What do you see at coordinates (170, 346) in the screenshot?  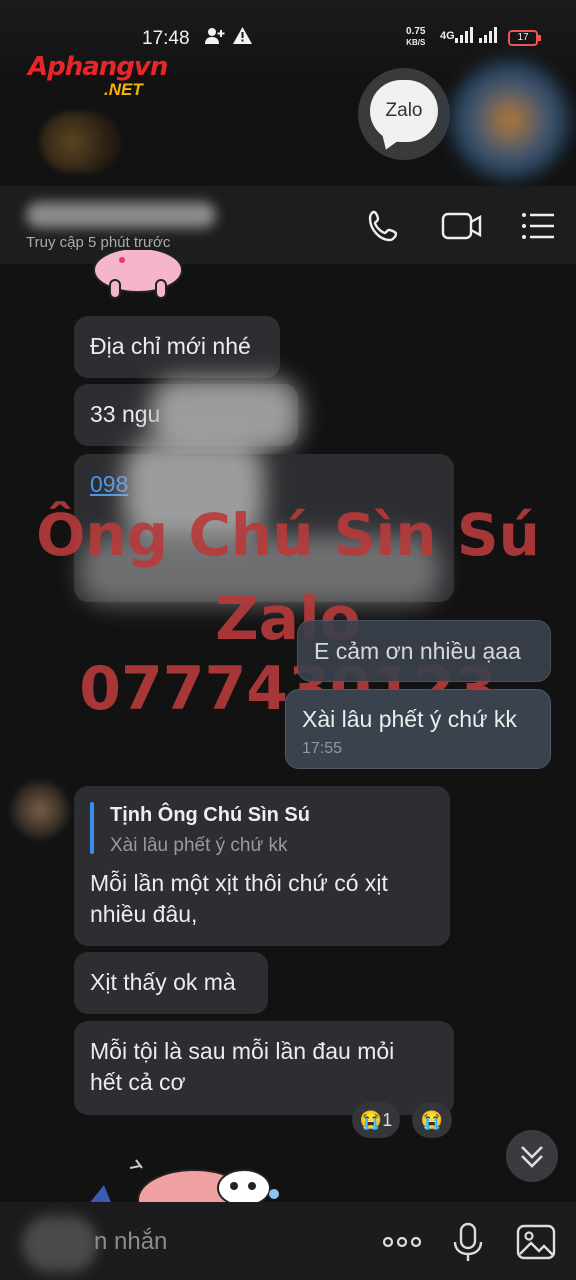 I see `message-text: Địa chỉ mới nhé` at bounding box center [170, 346].